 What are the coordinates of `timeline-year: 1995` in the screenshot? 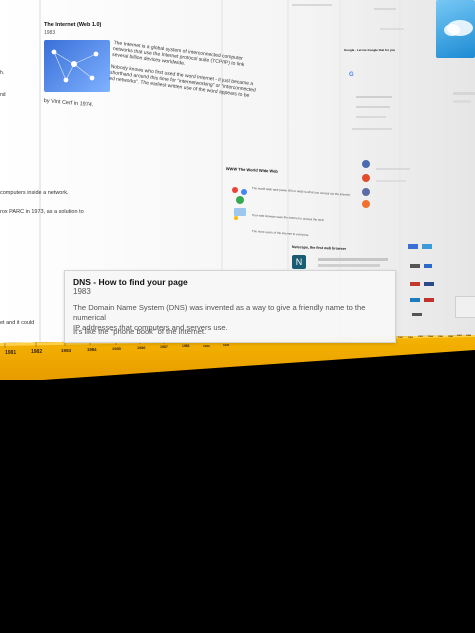 It's located at (440, 337).